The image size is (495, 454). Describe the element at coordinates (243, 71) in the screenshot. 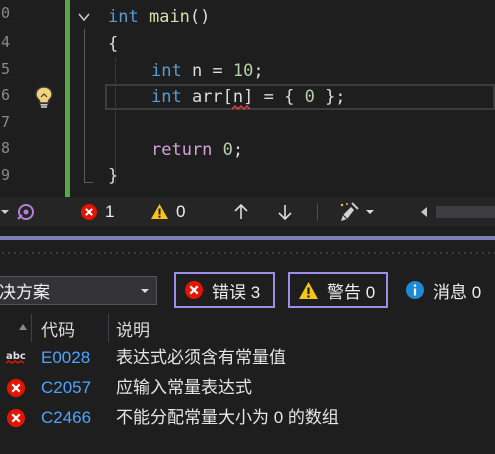

I see `number-literal: 10` at that location.